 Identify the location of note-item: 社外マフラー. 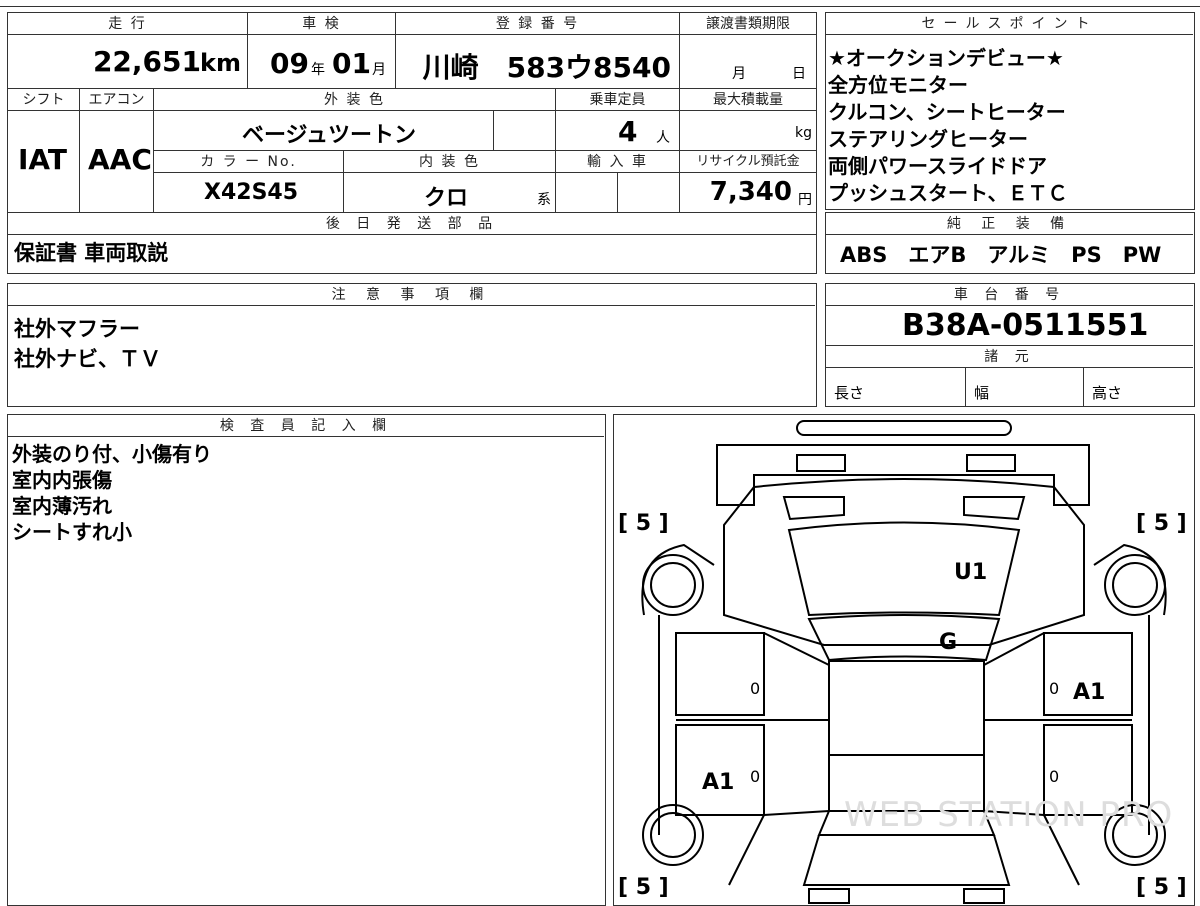
(77, 329).